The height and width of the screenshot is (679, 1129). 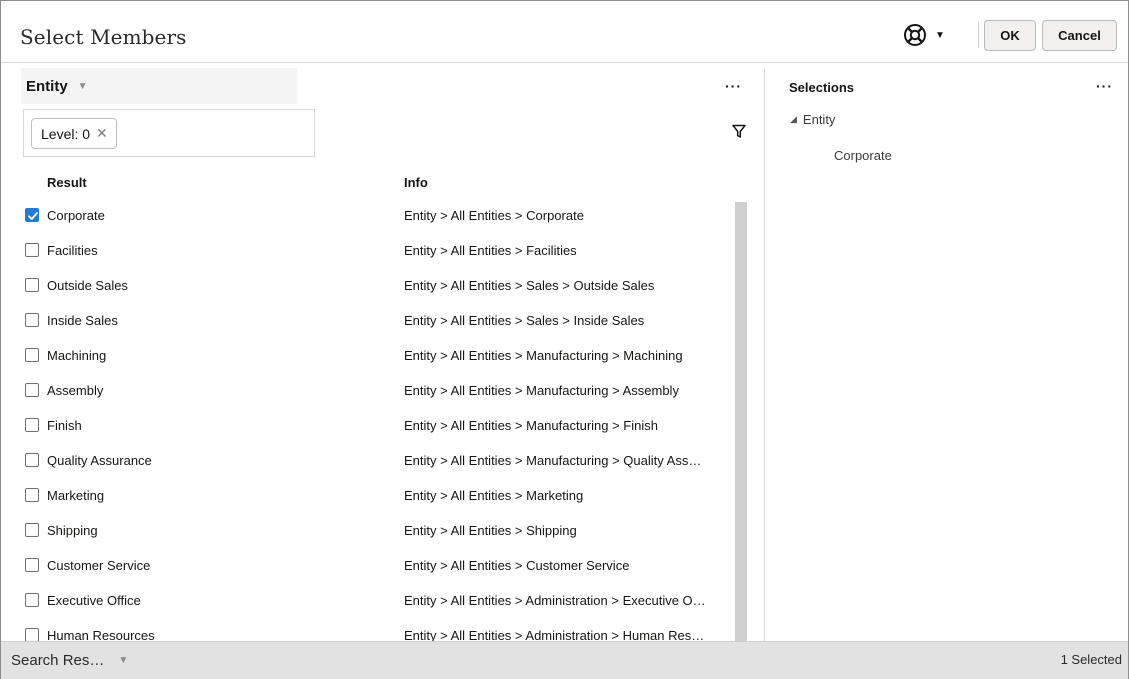 I want to click on column-header-result: Result, so click(x=67, y=182).